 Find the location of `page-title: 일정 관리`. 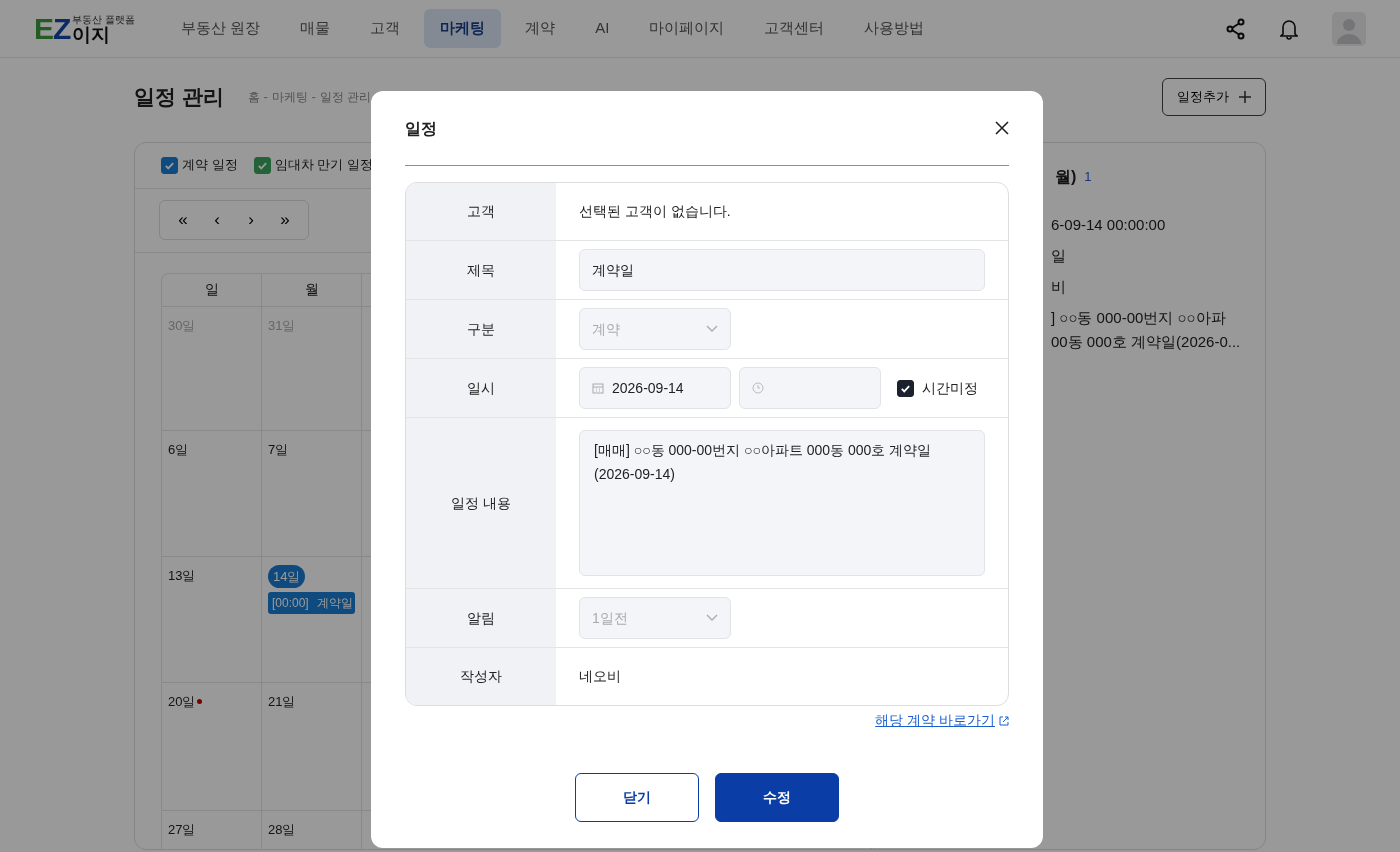

page-title: 일정 관리 is located at coordinates (179, 97).